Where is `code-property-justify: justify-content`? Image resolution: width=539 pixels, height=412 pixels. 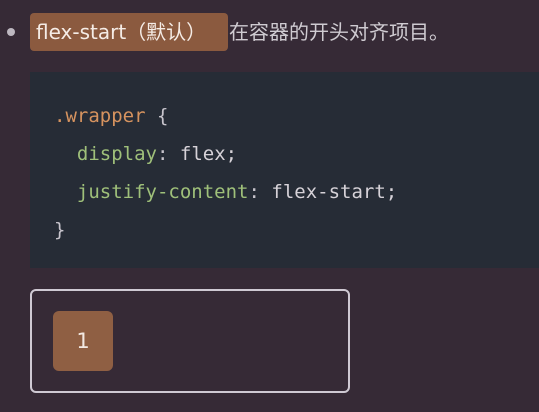 code-property-justify: justify-content is located at coordinates (162, 192).